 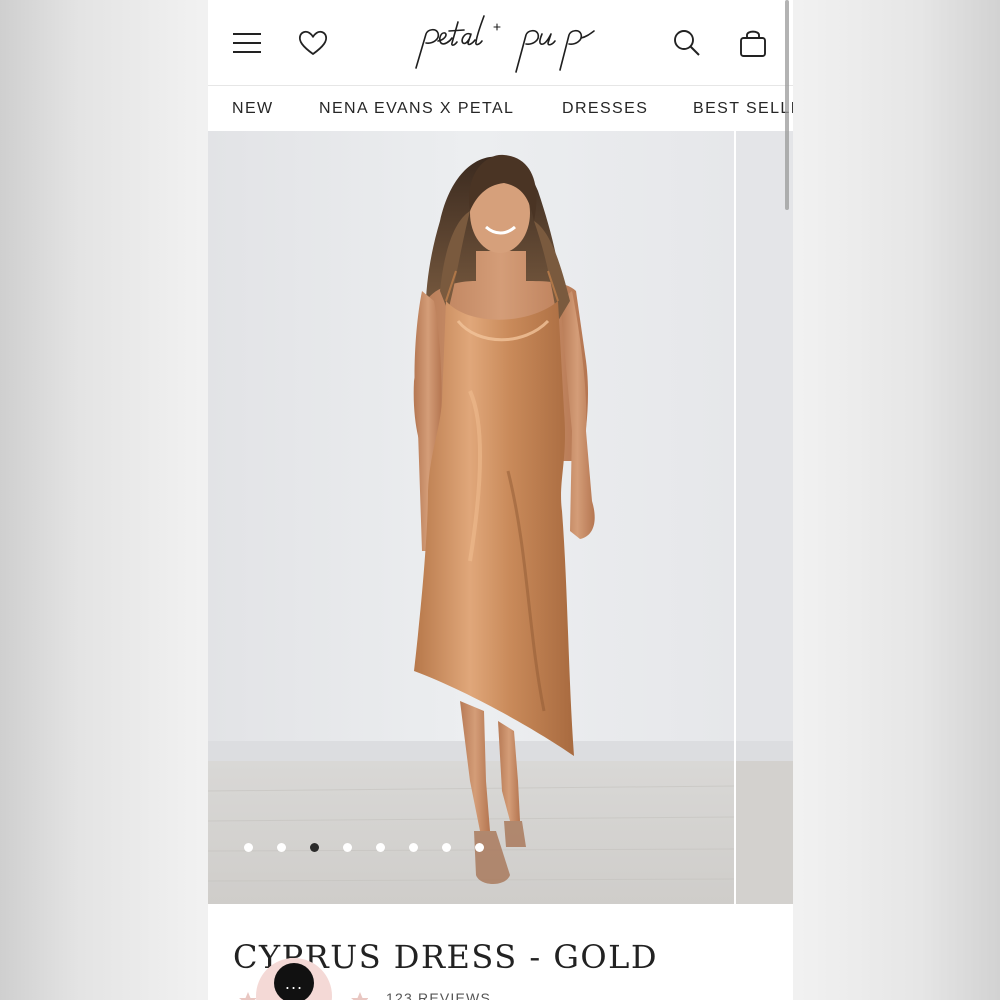 What do you see at coordinates (787, 105) in the screenshot?
I see `scrollbar` at bounding box center [787, 105].